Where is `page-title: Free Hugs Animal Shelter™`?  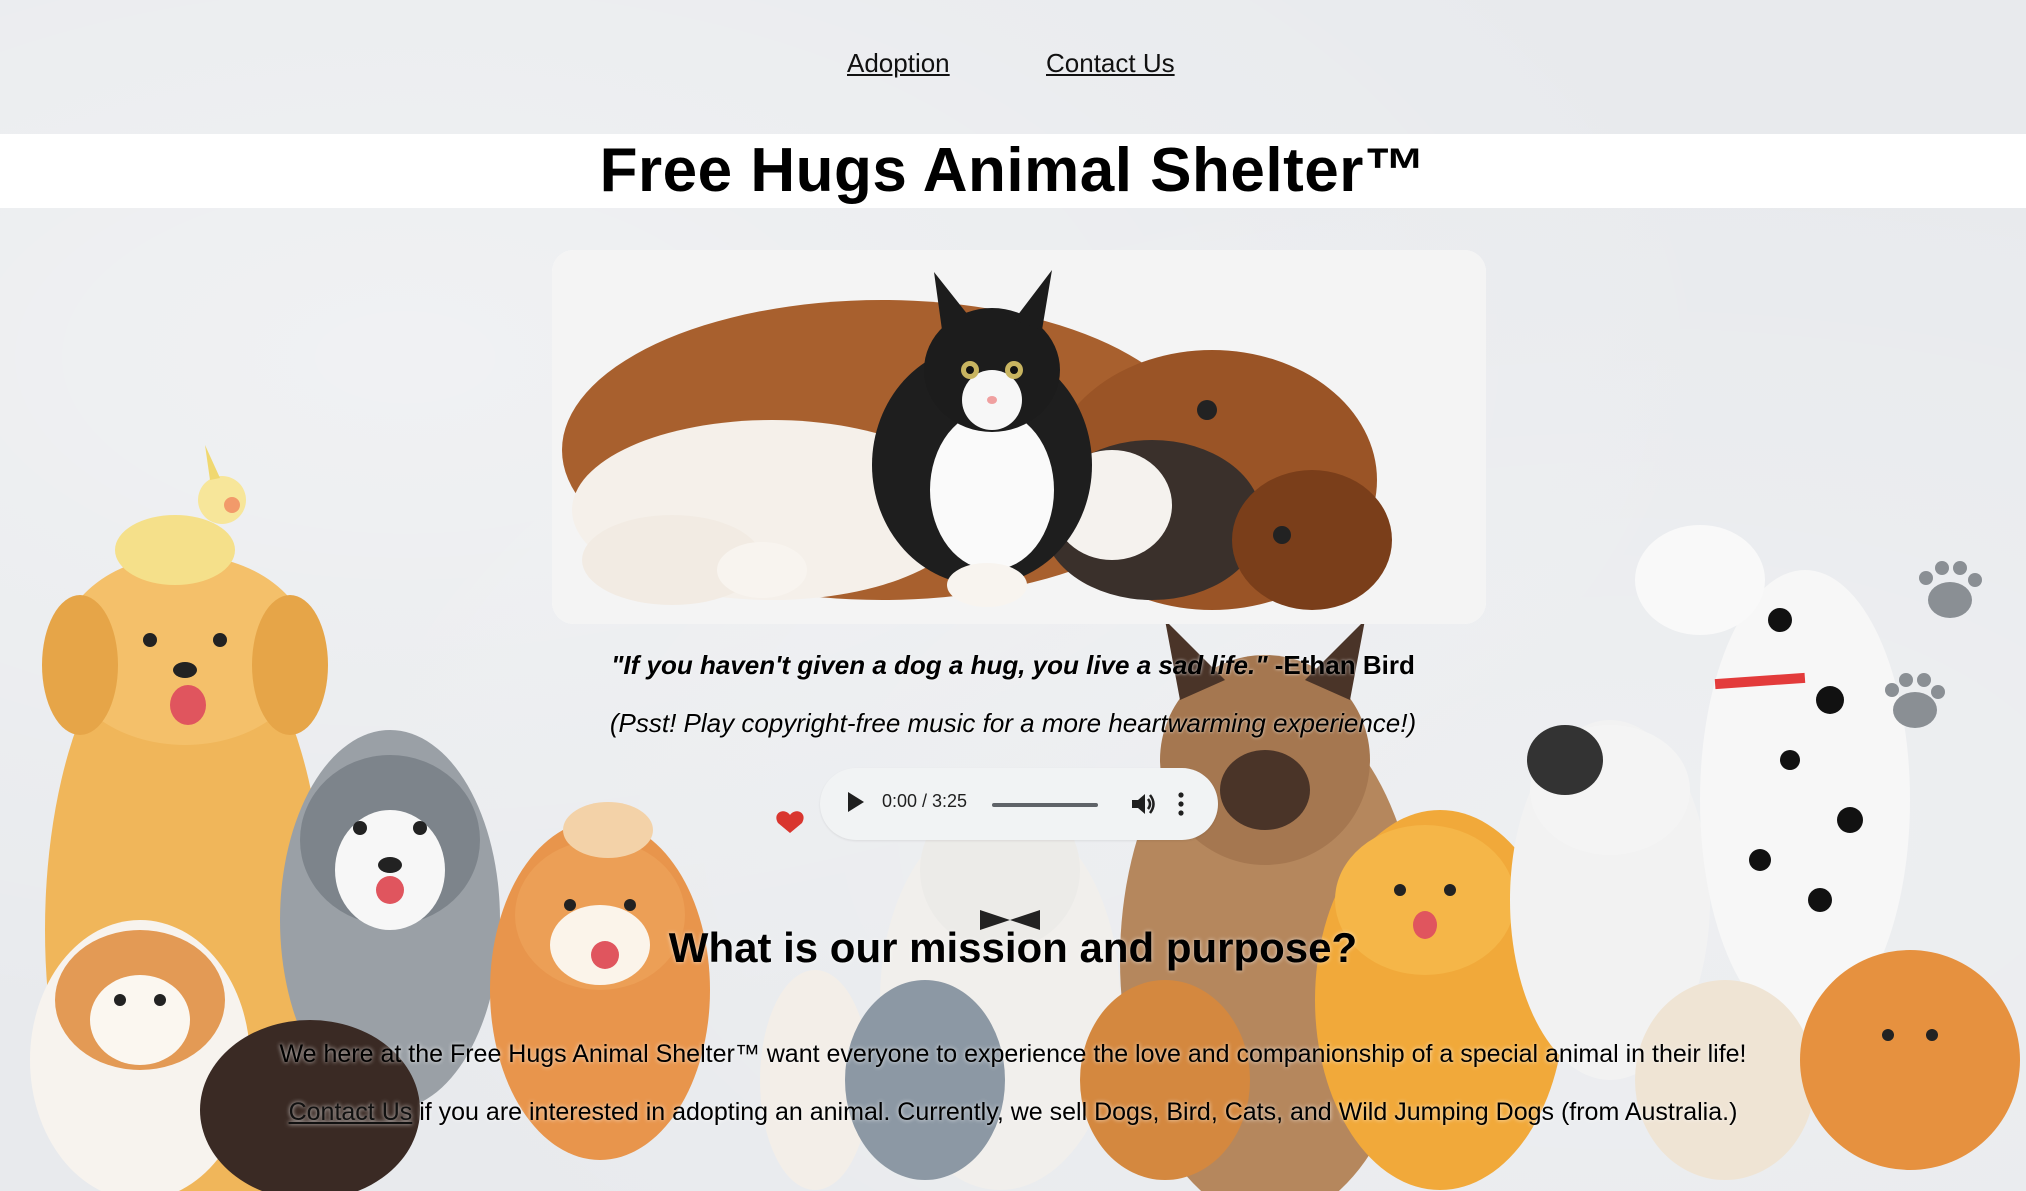
page-title: Free Hugs Animal Shelter™ is located at coordinates (1013, 170).